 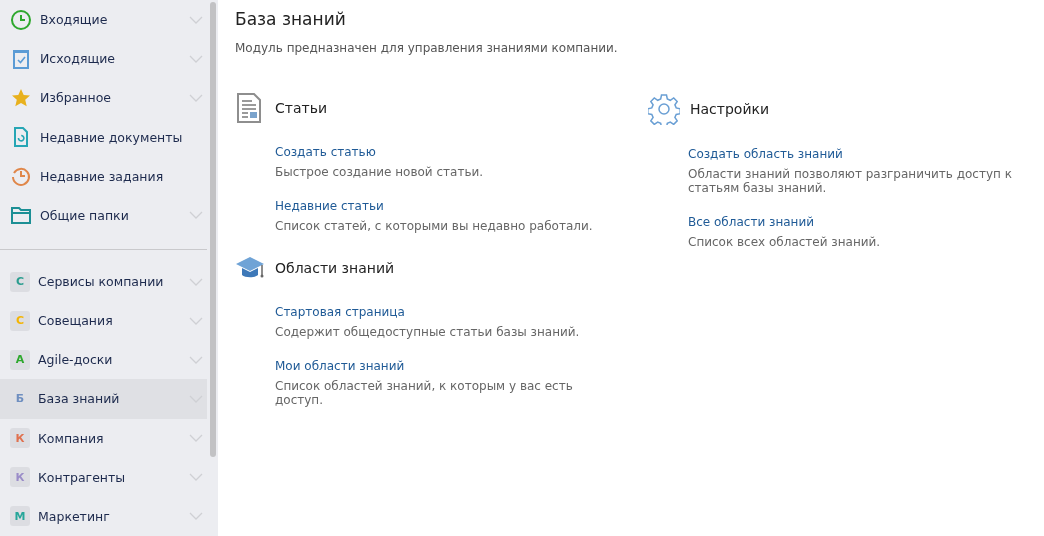 I want to click on section-link: Мои области знаний, so click(x=340, y=366).